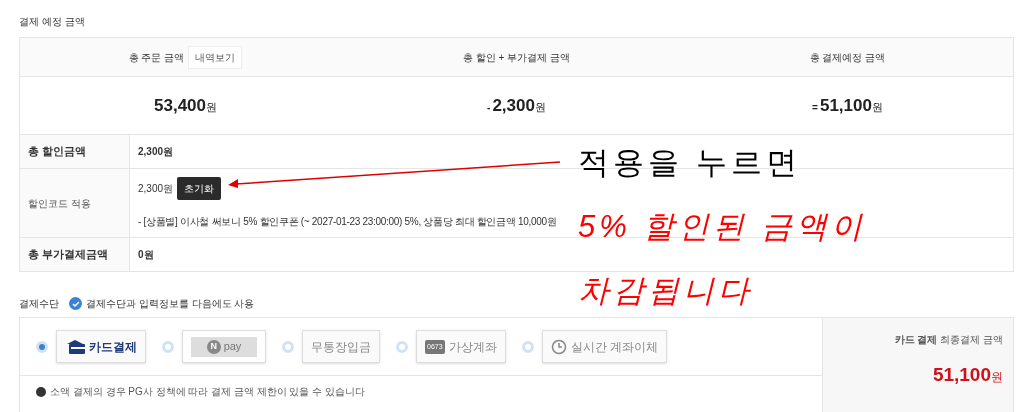 The height and width of the screenshot is (412, 1024). Describe the element at coordinates (341, 346) in the screenshot. I see `payment-method-button: 무통장입금` at that location.